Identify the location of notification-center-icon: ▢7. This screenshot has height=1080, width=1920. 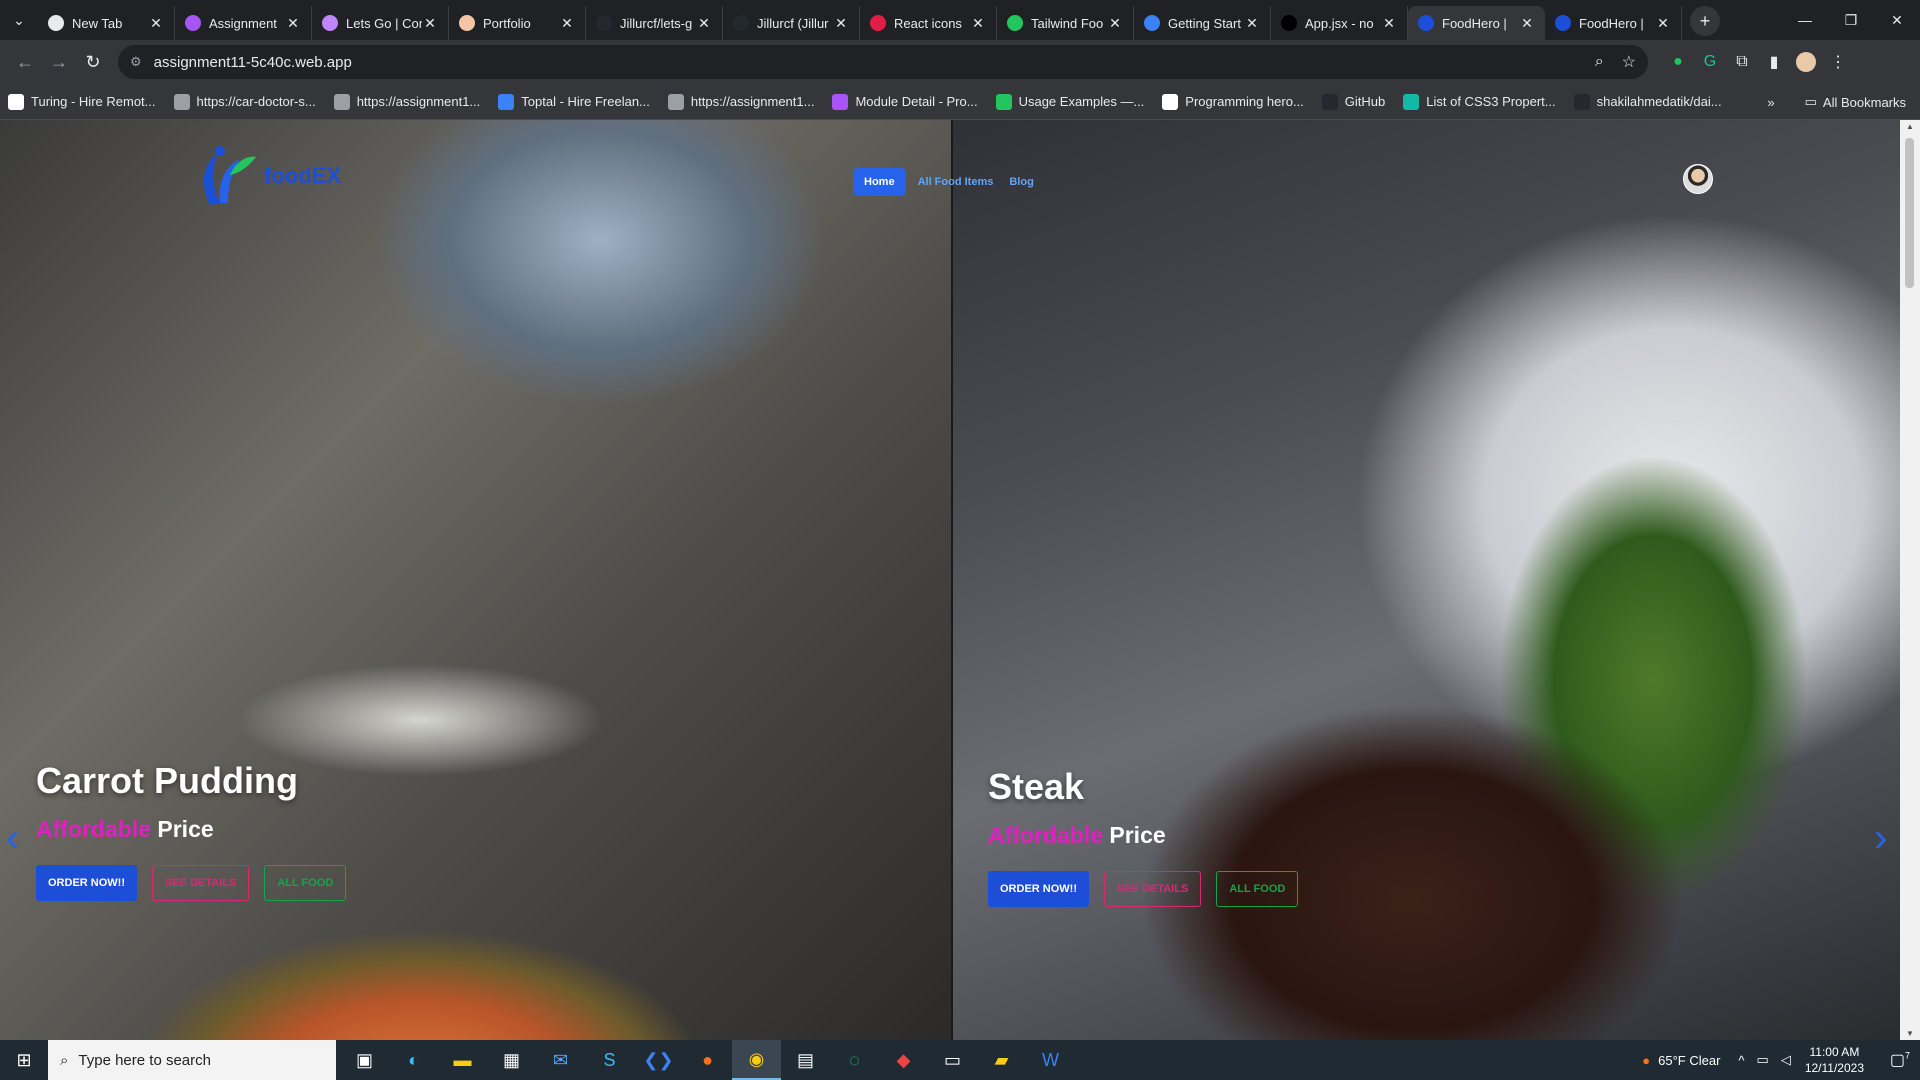
(1900, 1060).